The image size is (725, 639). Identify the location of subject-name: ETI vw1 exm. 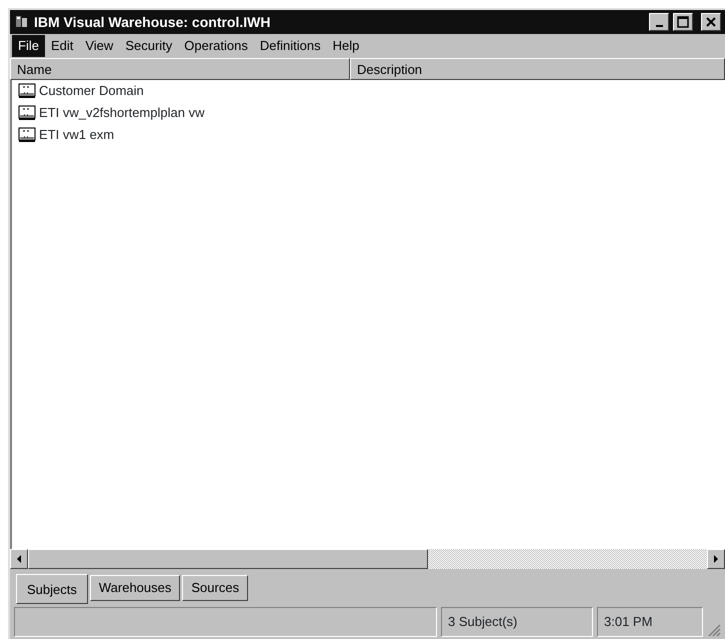
(76, 135).